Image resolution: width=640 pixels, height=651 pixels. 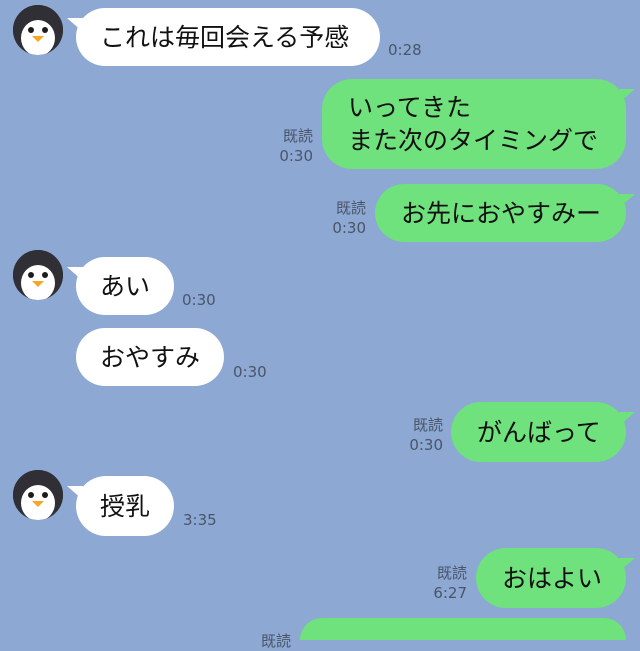 I want to click on message-bubble-incoming: おやすみ, so click(x=150, y=357).